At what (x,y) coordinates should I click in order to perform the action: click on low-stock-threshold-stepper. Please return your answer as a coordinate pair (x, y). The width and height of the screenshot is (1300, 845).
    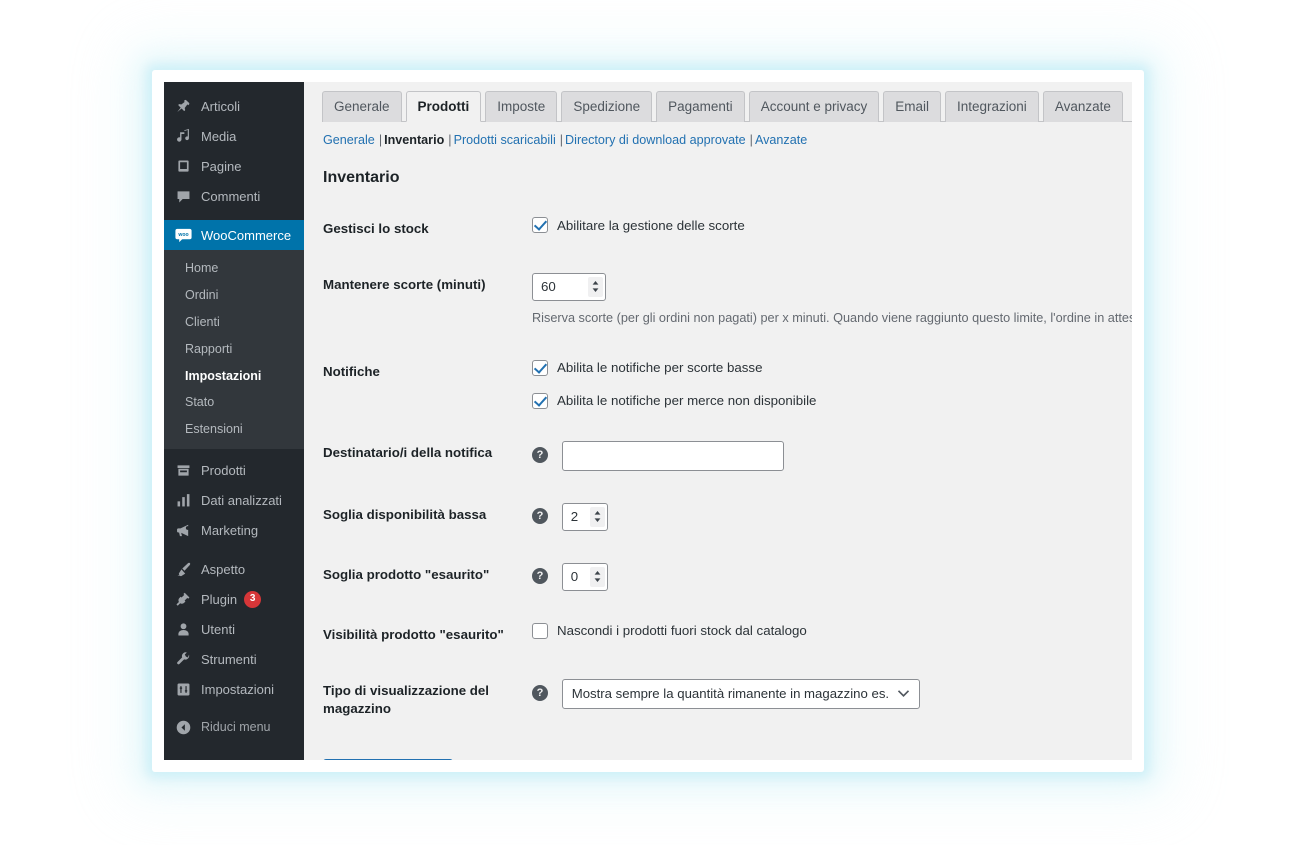
    Looking at the image, I should click on (597, 516).